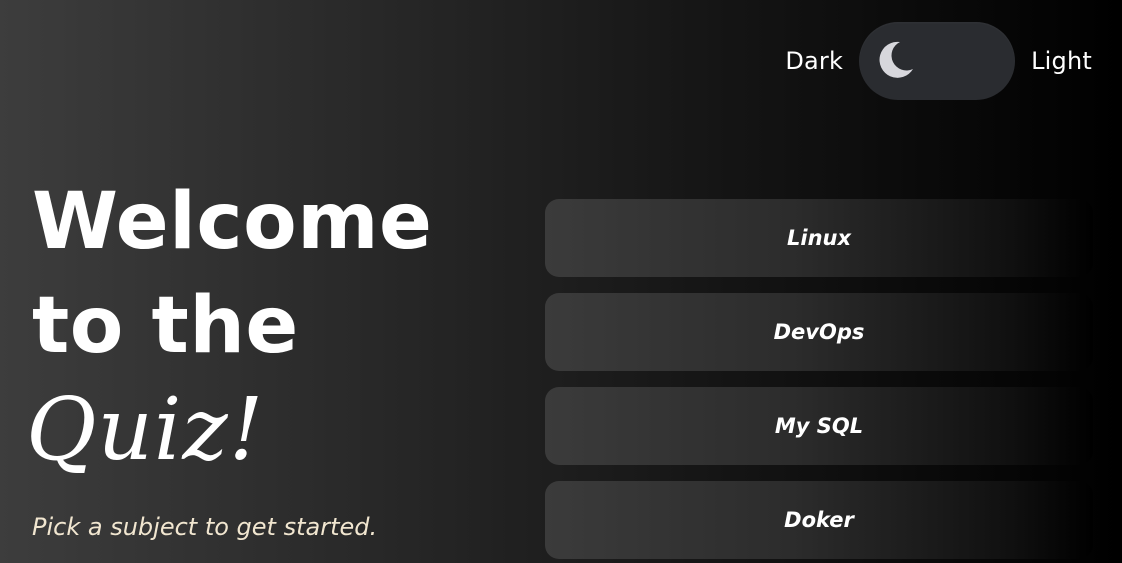  Describe the element at coordinates (232, 222) in the screenshot. I see `heading-line-welcome: Welcome` at that location.